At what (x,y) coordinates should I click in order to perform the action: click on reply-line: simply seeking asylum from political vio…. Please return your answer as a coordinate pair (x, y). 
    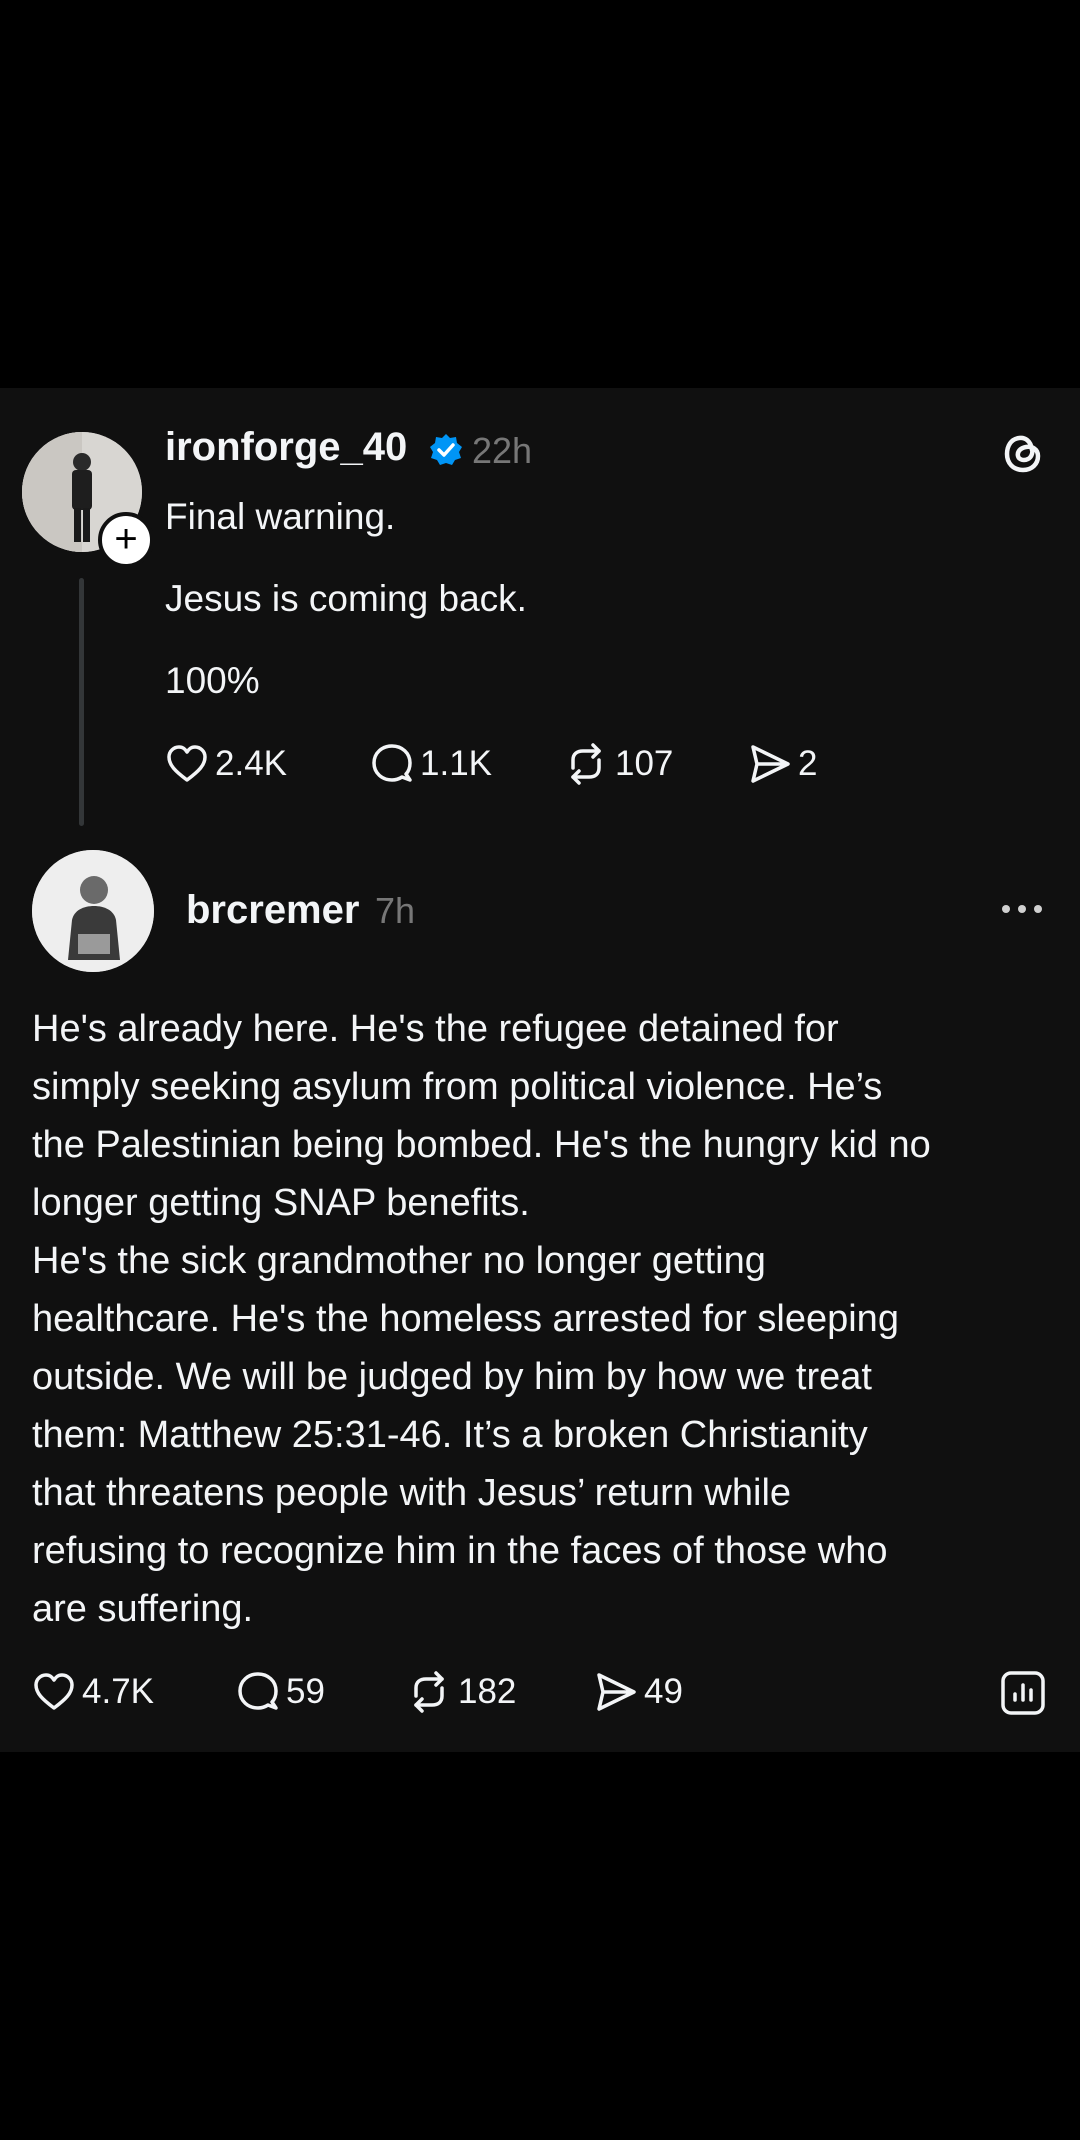
    Looking at the image, I should click on (457, 1087).